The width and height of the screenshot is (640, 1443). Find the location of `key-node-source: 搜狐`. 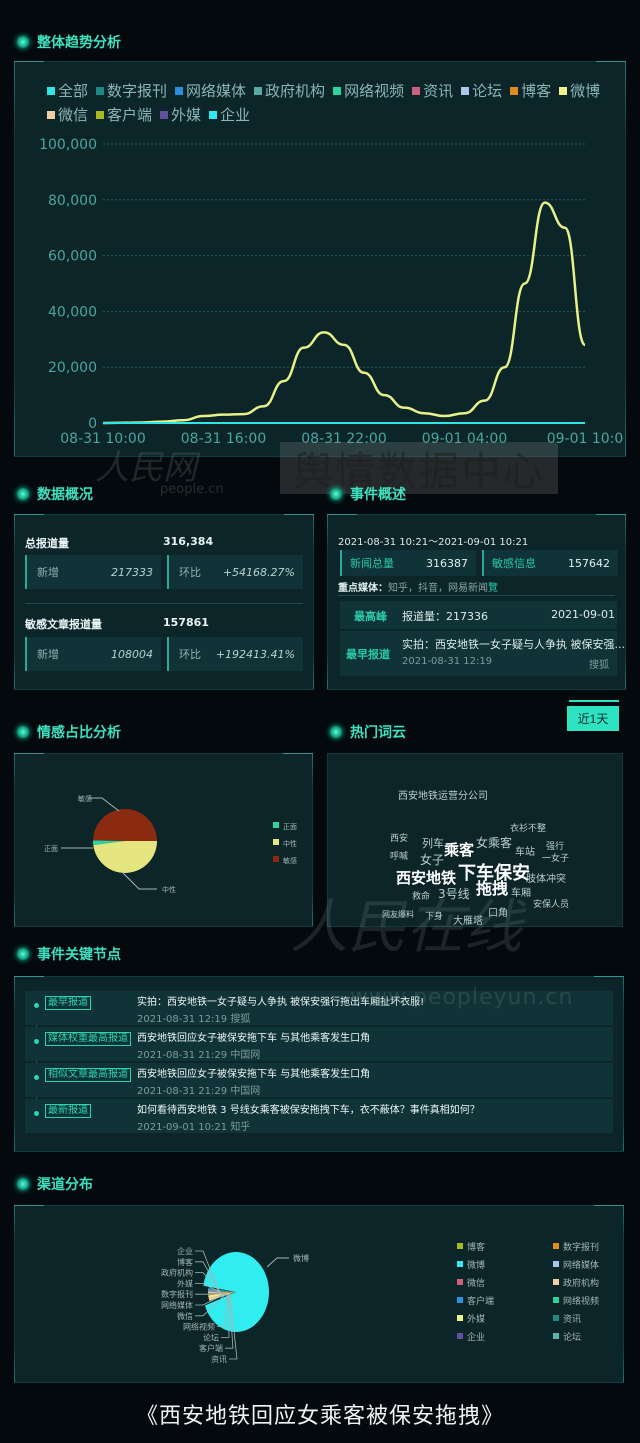

key-node-source: 搜狐 is located at coordinates (240, 1019).